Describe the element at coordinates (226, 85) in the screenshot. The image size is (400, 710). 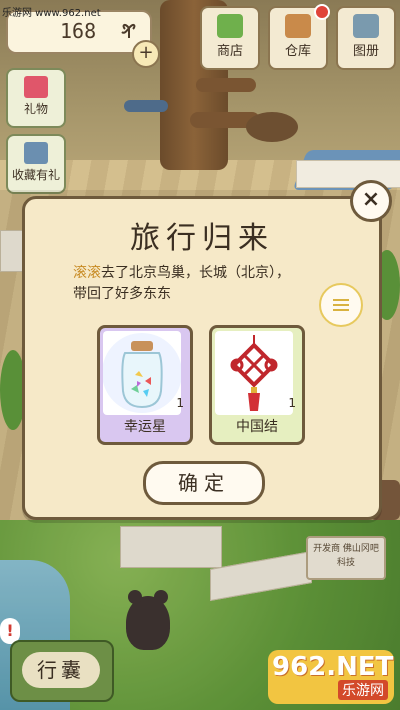
I see `tree-shelf-upper` at that location.